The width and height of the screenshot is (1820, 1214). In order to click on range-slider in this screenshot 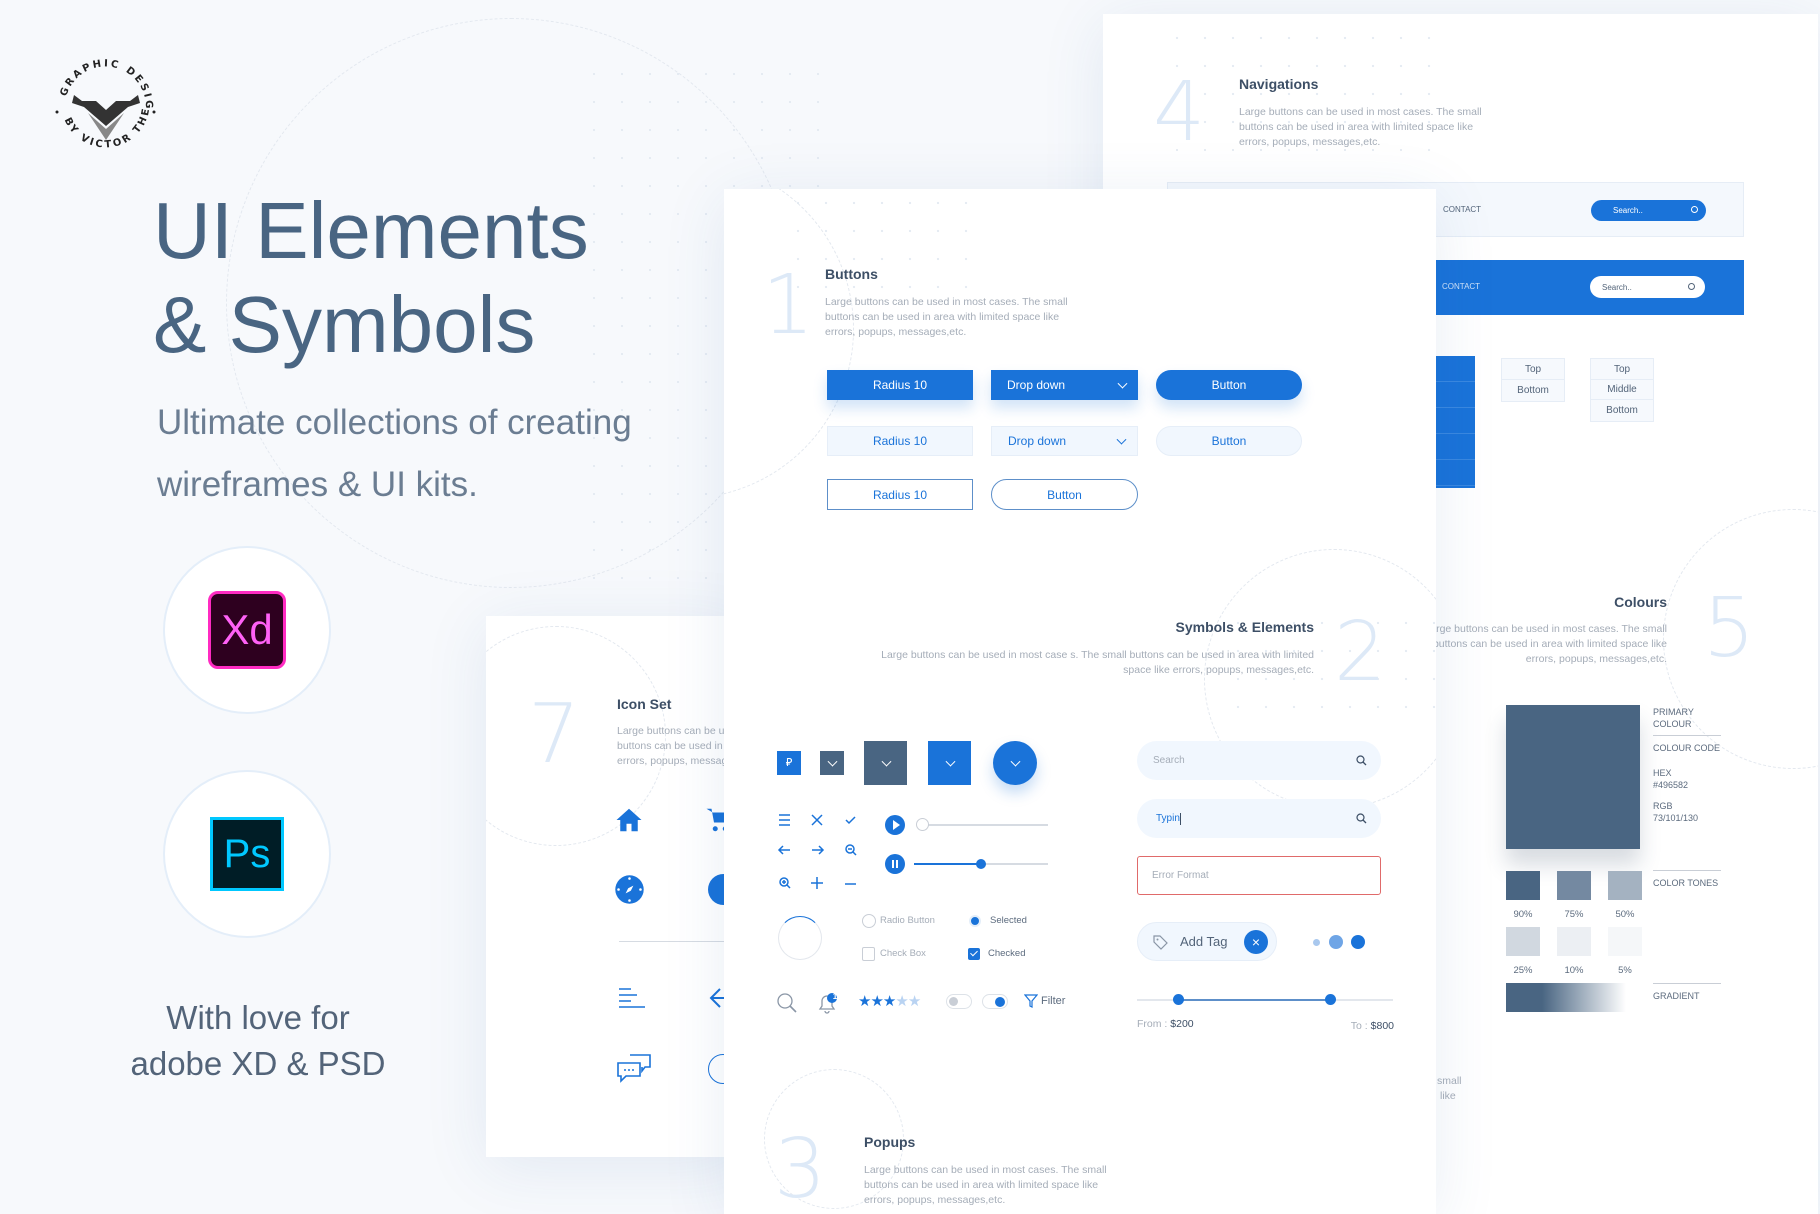, I will do `click(1265, 999)`.